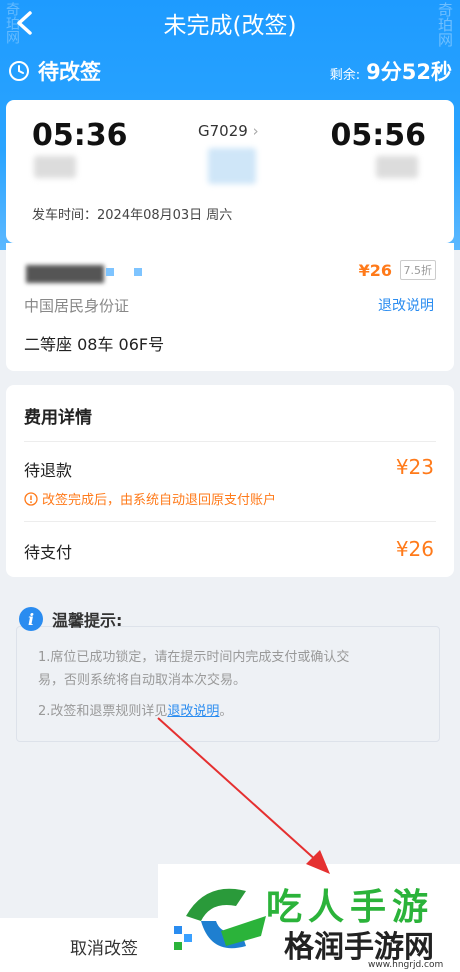 Image resolution: width=460 pixels, height=972 pixels. I want to click on duration-blurred, so click(232, 166).